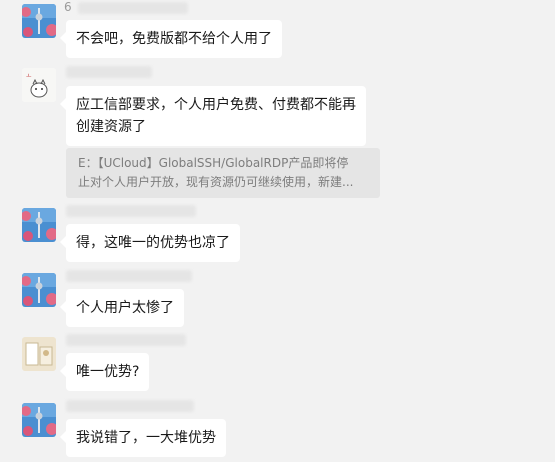 Image resolution: width=555 pixels, height=462 pixels. What do you see at coordinates (174, 39) in the screenshot?
I see `message-text: 不会吧，免费版都不给个人用了` at bounding box center [174, 39].